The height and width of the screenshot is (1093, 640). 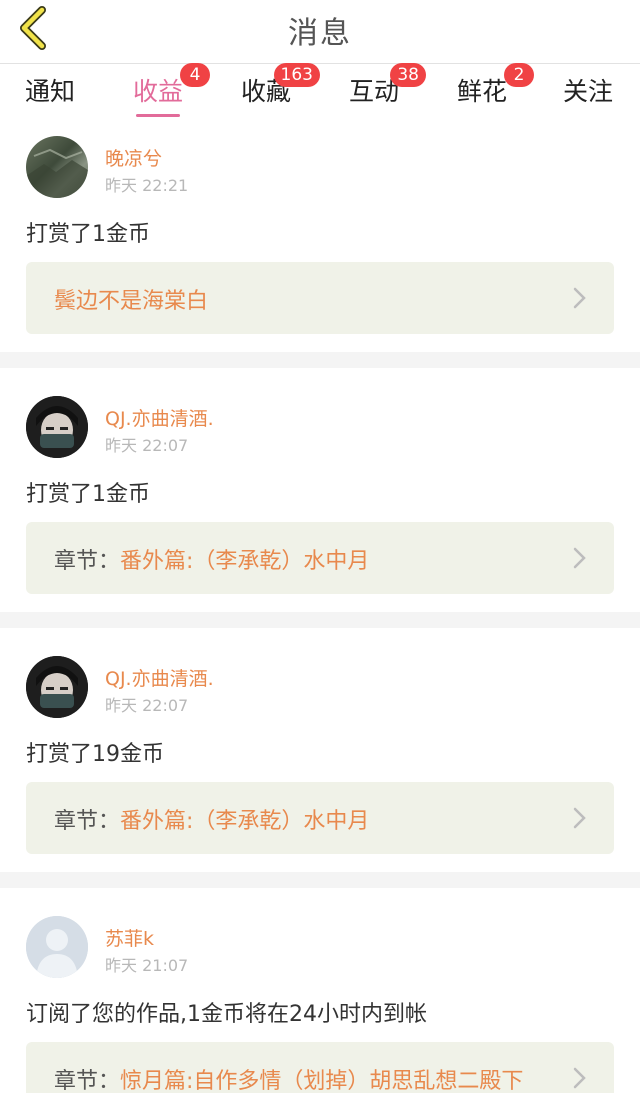 I want to click on work-title: 鬓边不是海棠白, so click(x=131, y=301).